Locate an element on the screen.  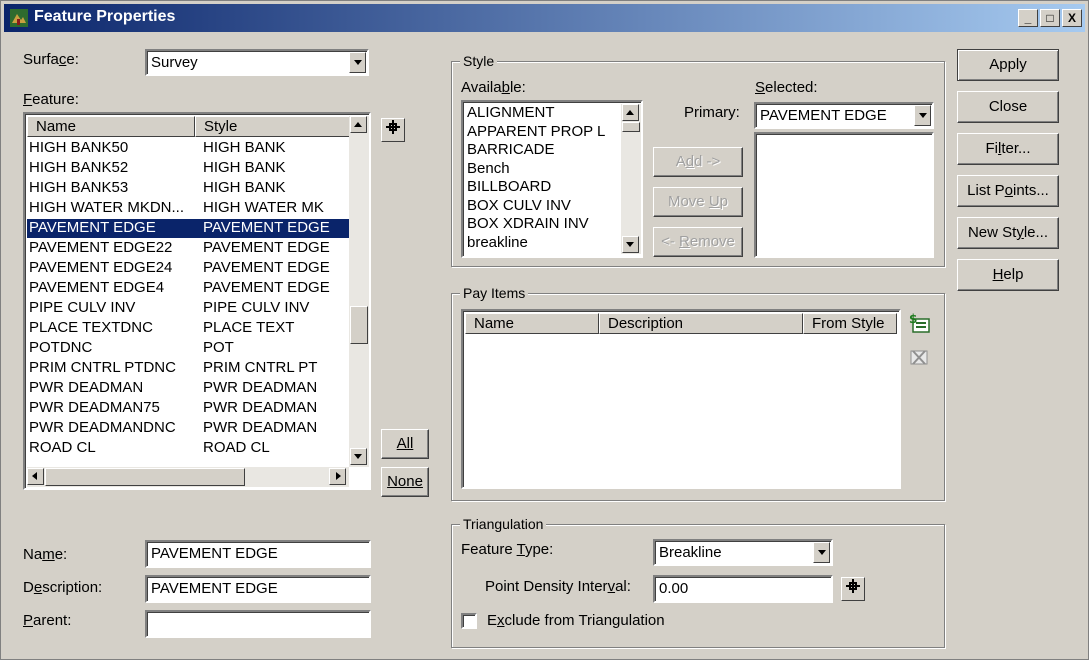
surface-label: Surface: is located at coordinates (51, 59).